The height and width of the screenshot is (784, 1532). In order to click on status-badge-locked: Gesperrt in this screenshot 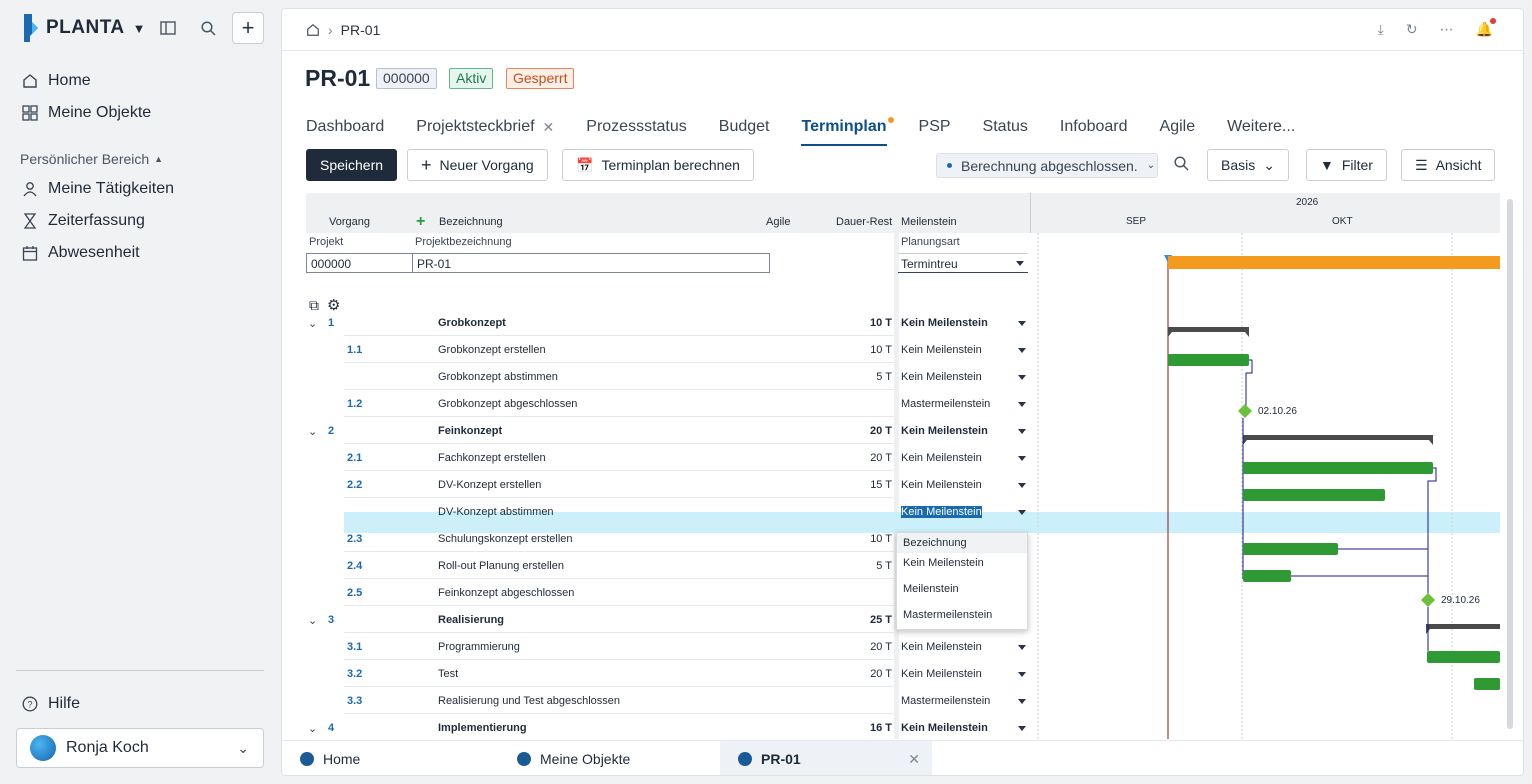, I will do `click(540, 78)`.